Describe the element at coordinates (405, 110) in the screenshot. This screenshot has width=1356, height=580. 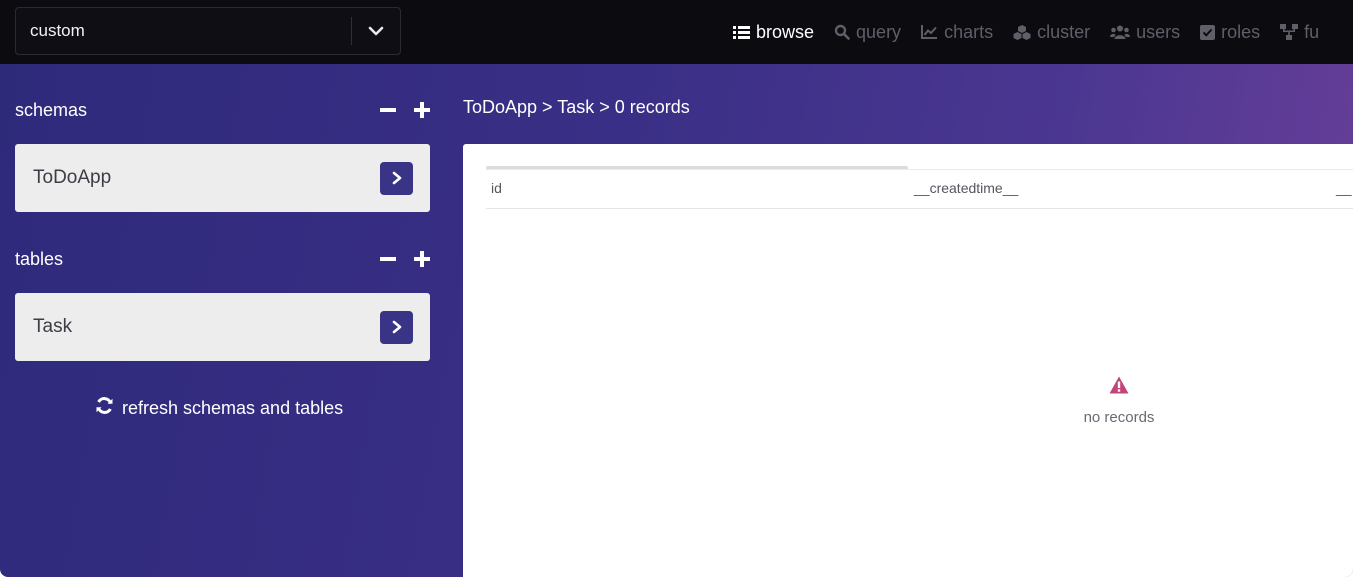
I see `schemas-actions` at that location.